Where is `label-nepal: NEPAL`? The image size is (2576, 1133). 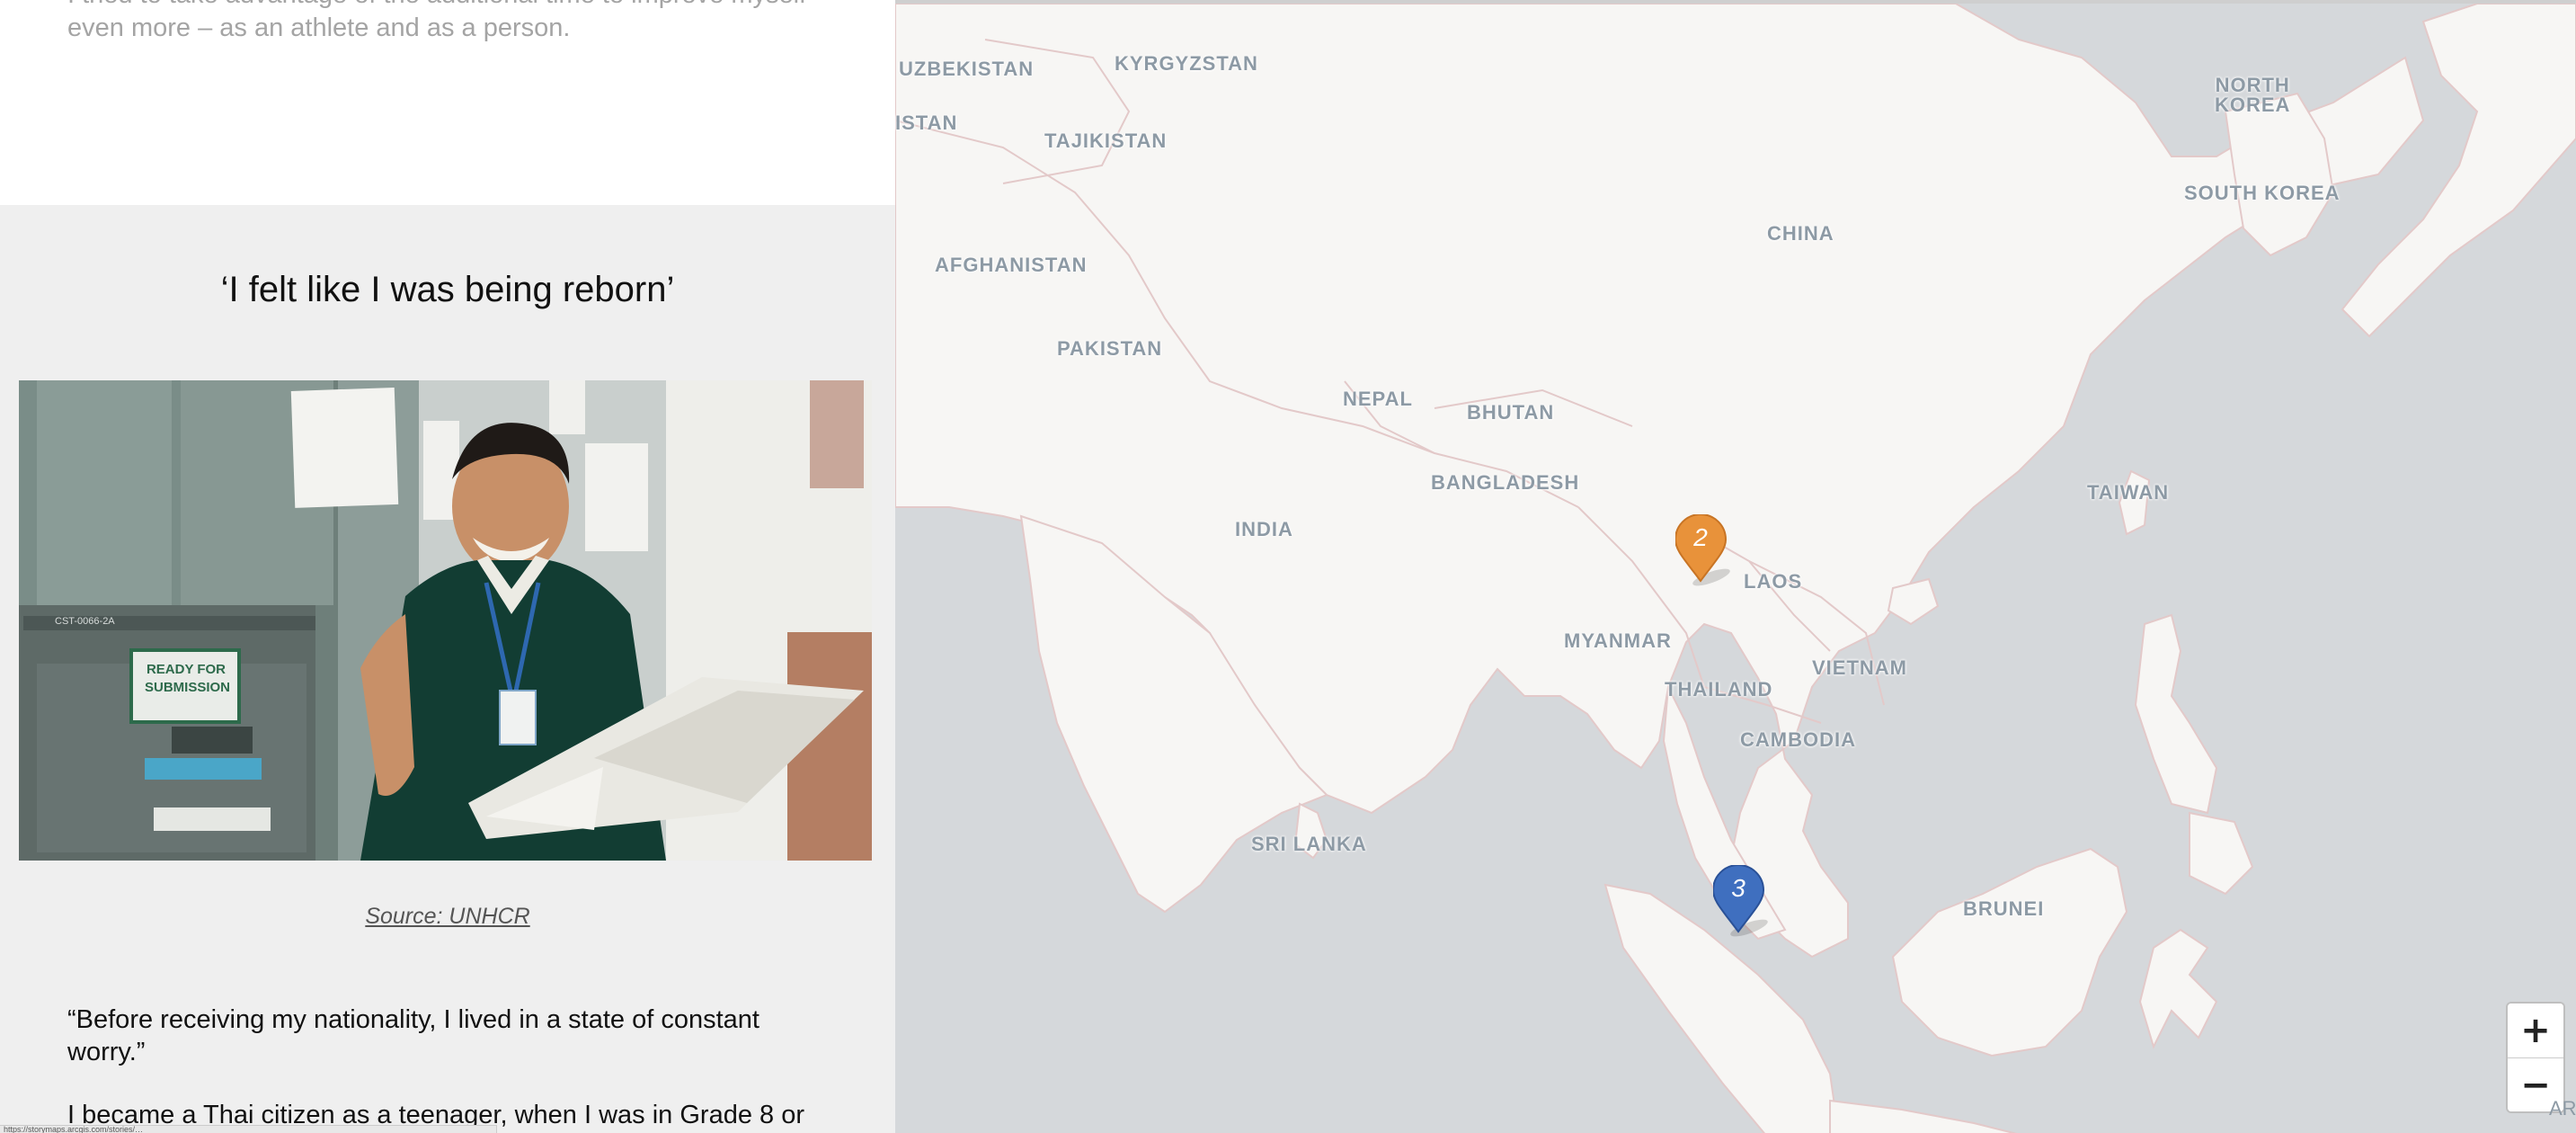
label-nepal: NEPAL is located at coordinates (1378, 399).